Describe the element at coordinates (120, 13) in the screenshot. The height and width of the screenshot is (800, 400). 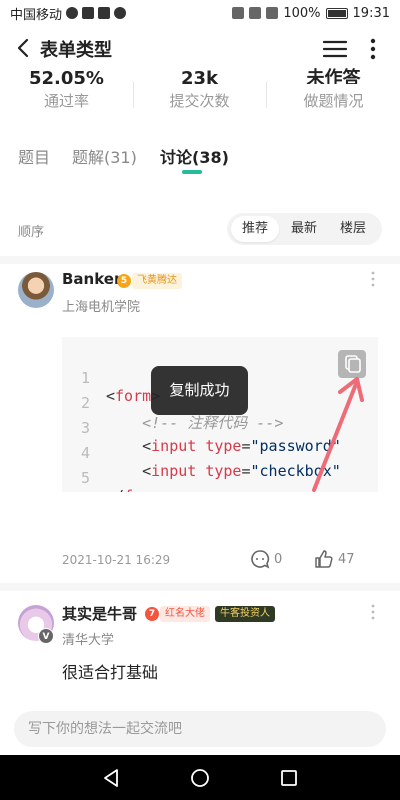
I see `message-icon` at that location.